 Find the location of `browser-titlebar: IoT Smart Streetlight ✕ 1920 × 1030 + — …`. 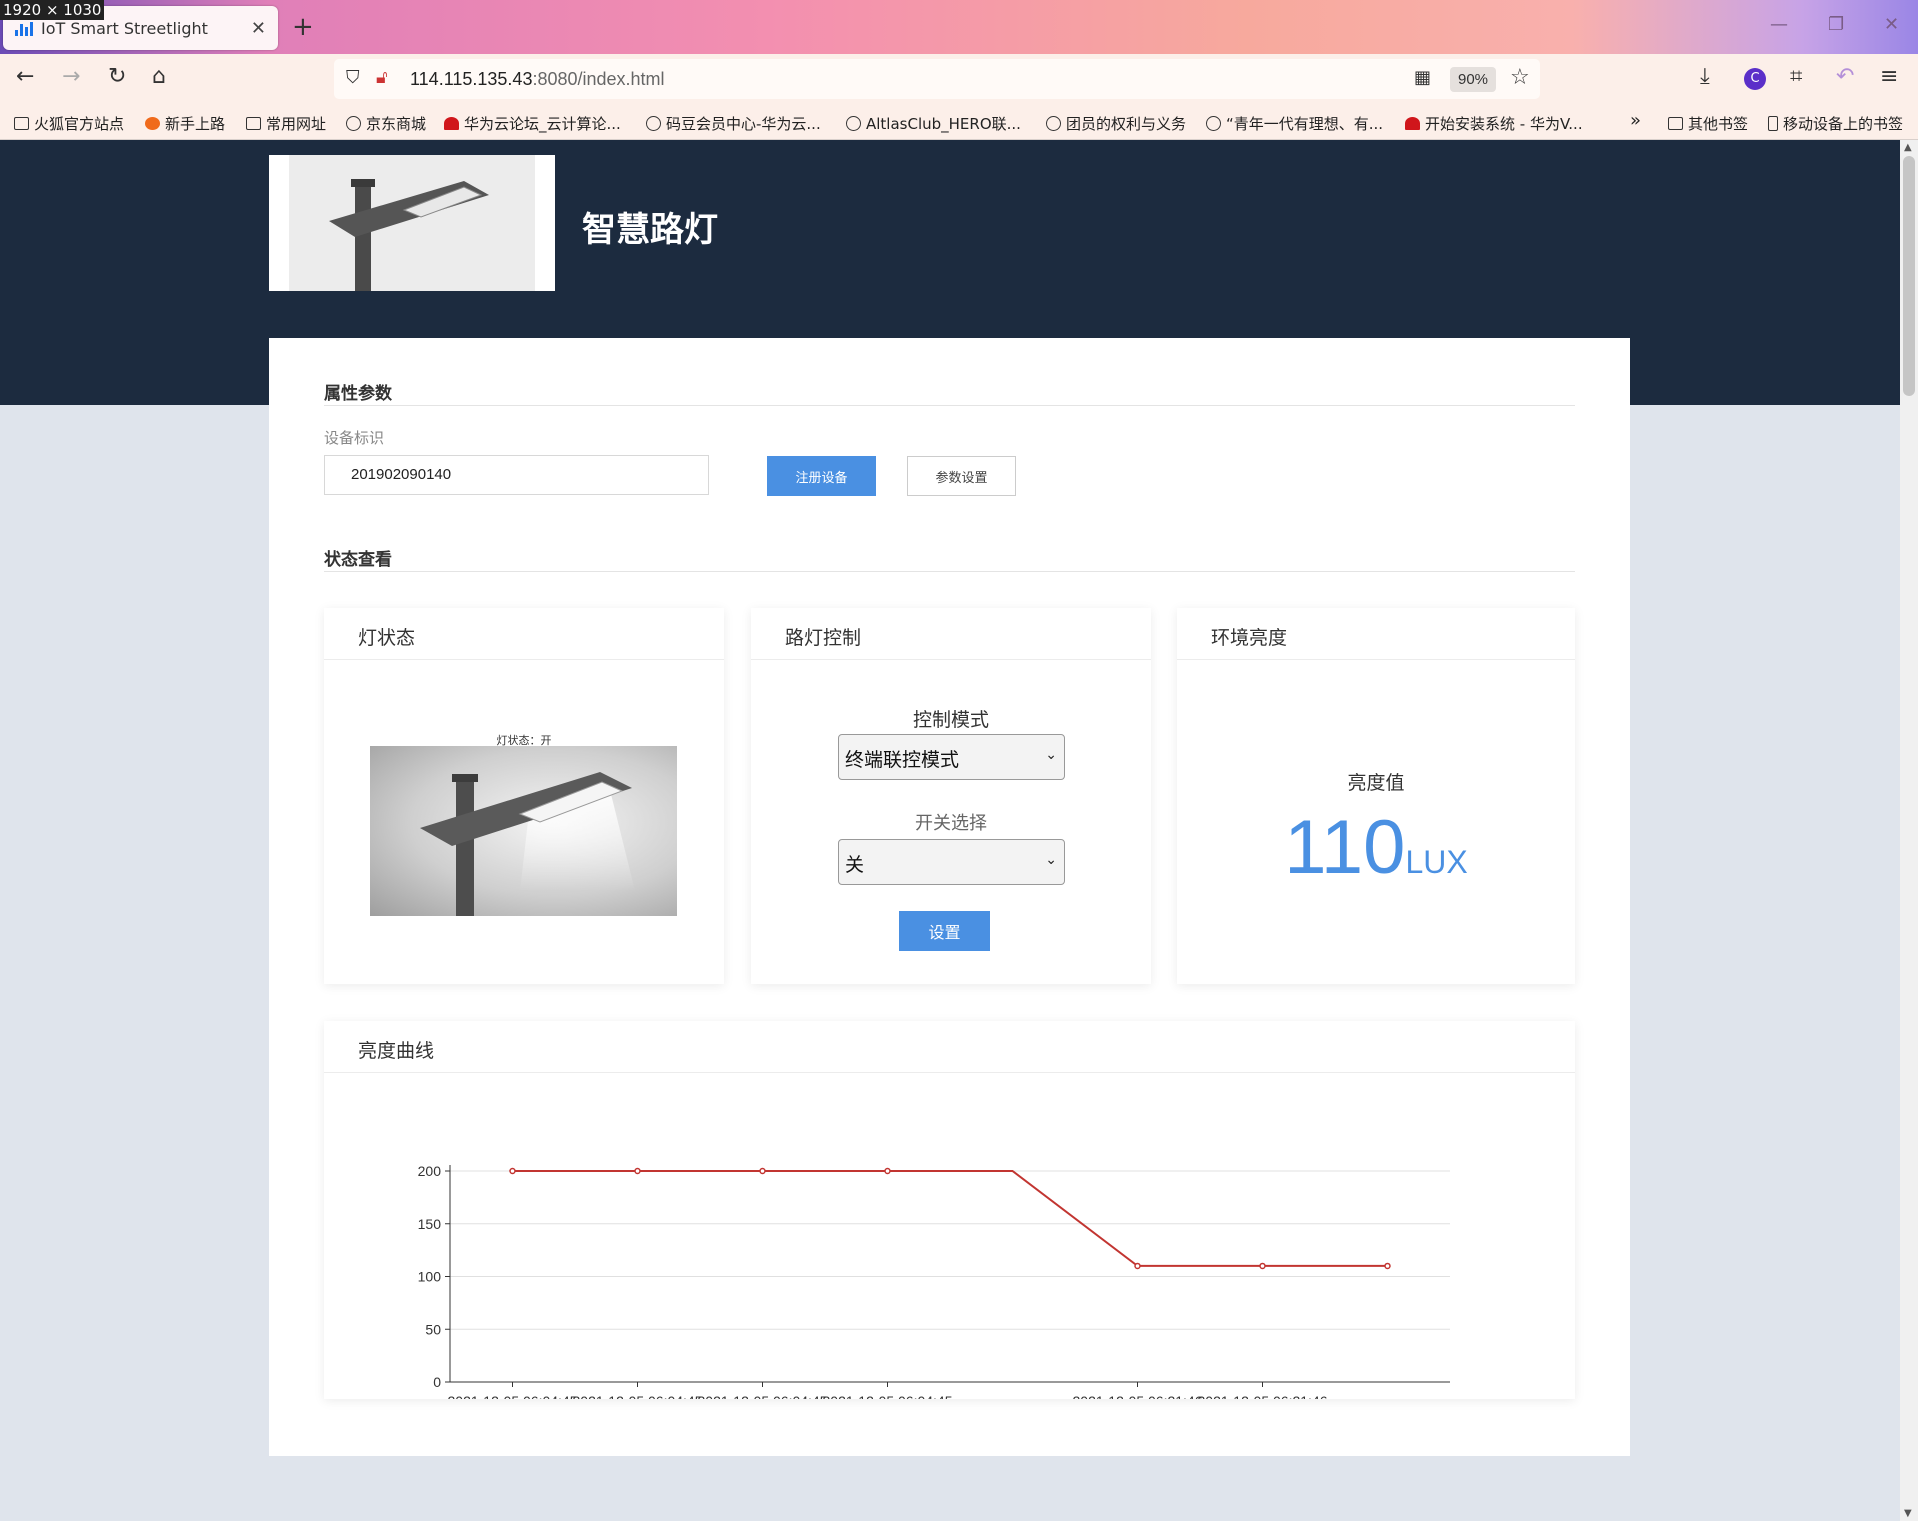

browser-titlebar: IoT Smart Streetlight ✕ 1920 × 1030 + — … is located at coordinates (959, 27).